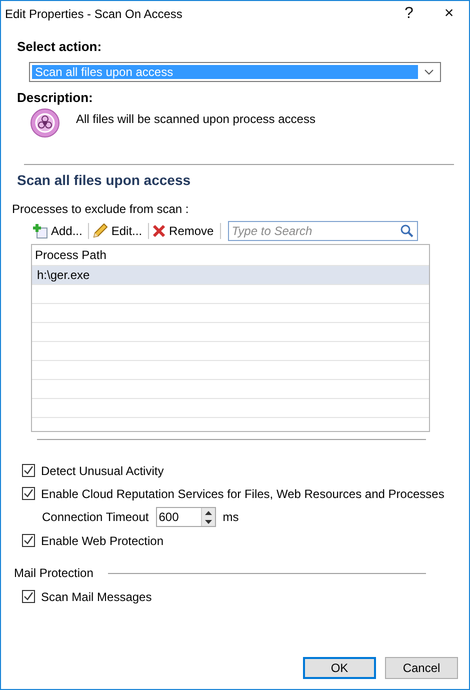  What do you see at coordinates (230, 275) in the screenshot?
I see `table-row: h:\ger.exe` at bounding box center [230, 275].